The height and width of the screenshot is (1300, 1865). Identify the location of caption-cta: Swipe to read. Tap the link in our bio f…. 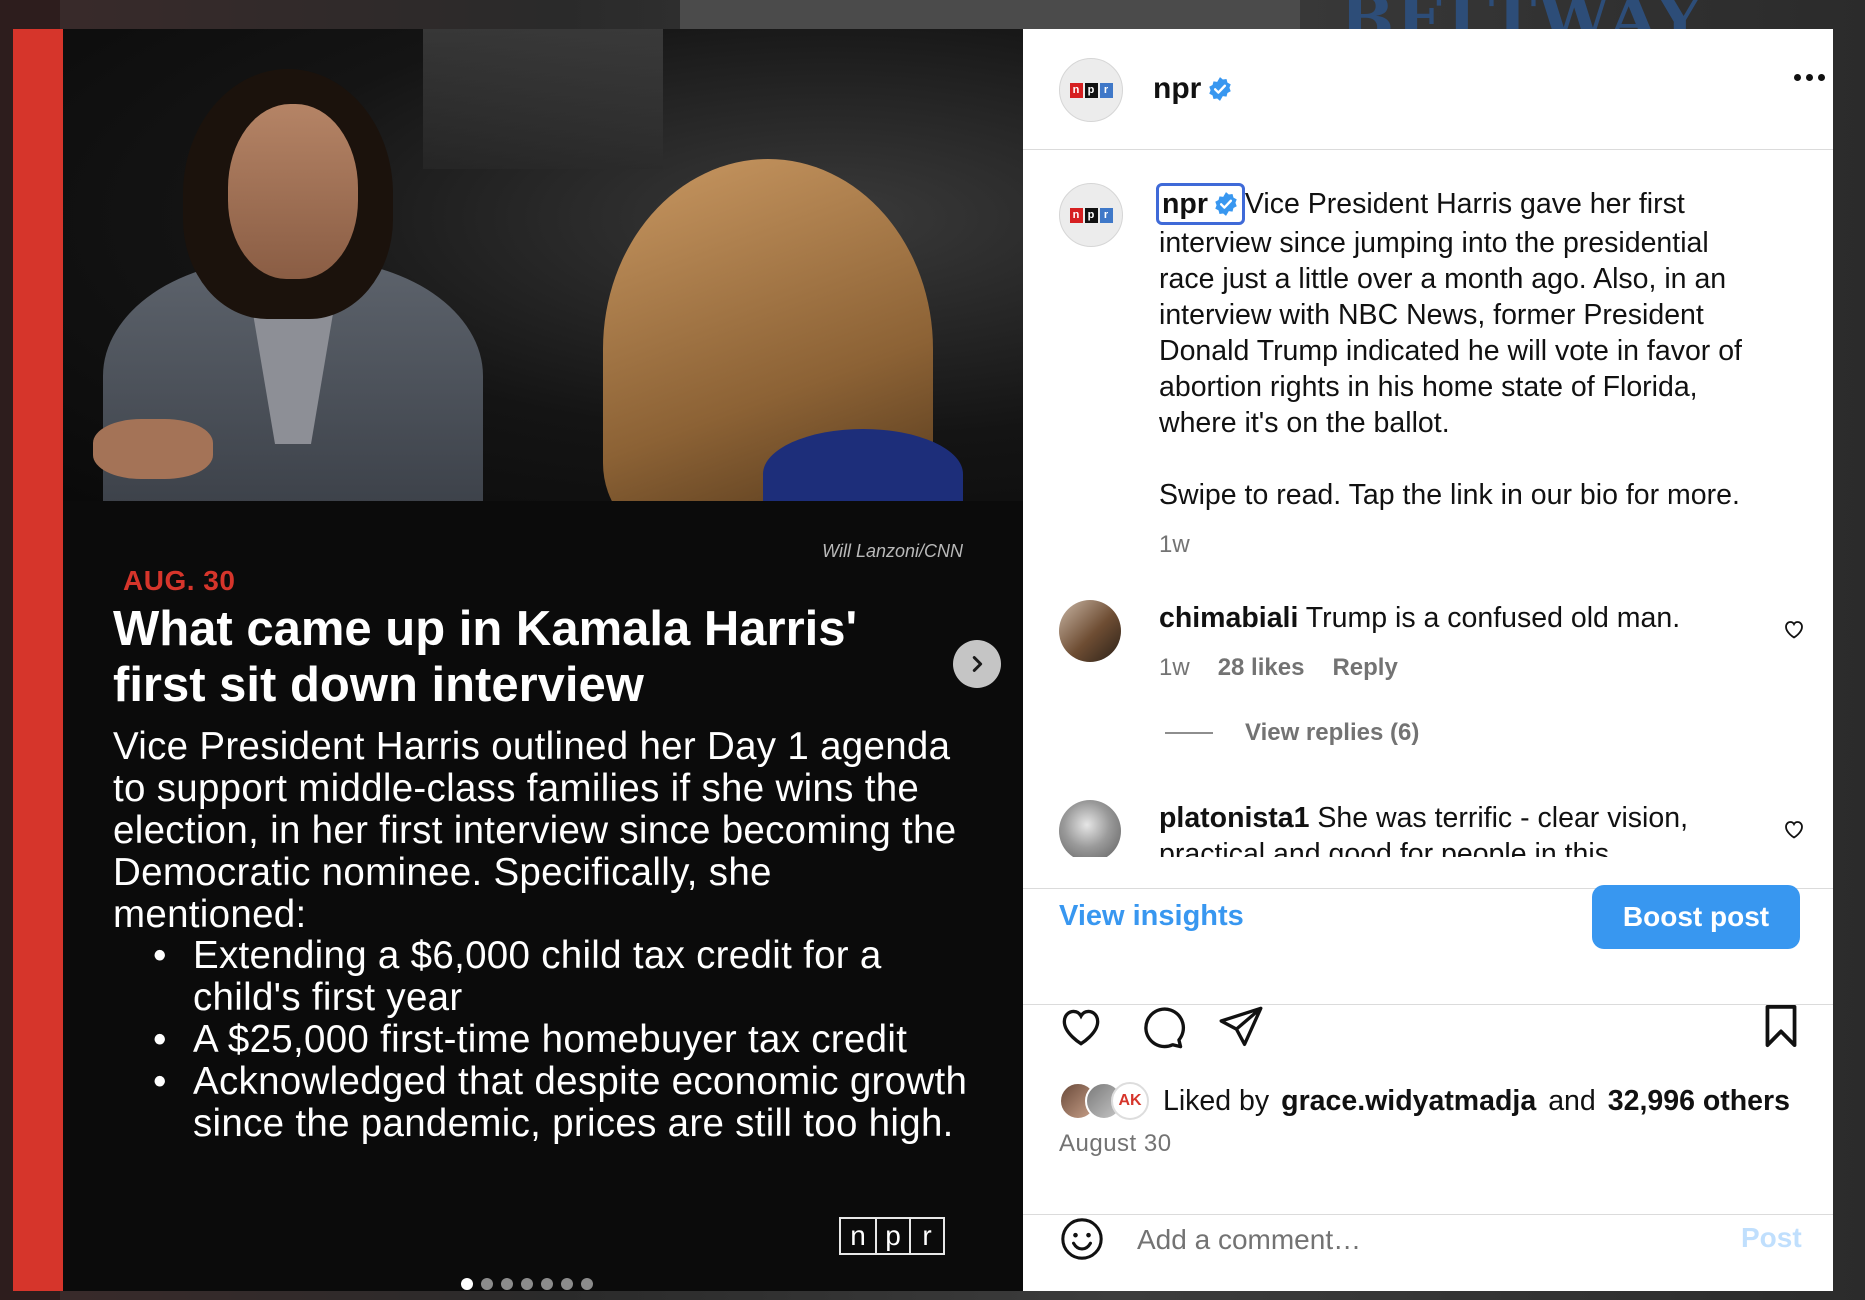
(1449, 495).